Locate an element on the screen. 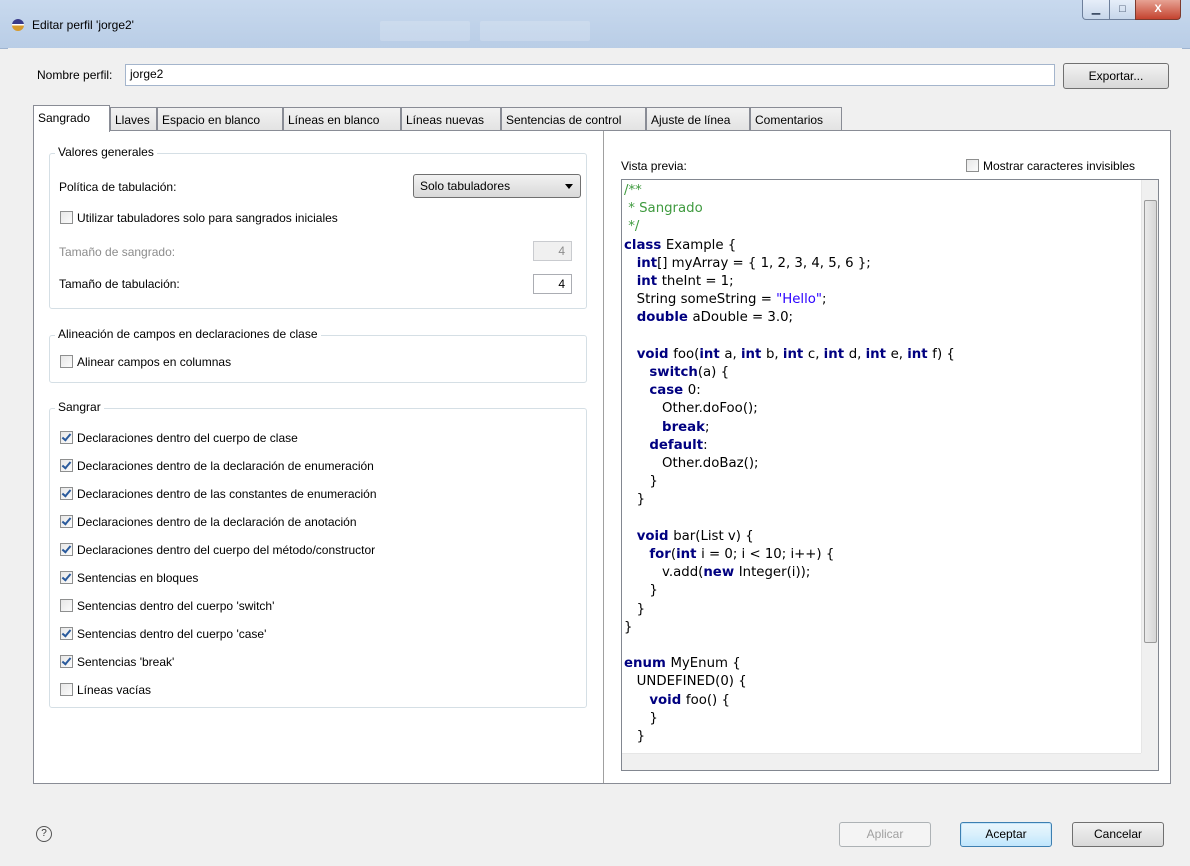  code-line: UNDEFINED(0) { is located at coordinates (685, 682).